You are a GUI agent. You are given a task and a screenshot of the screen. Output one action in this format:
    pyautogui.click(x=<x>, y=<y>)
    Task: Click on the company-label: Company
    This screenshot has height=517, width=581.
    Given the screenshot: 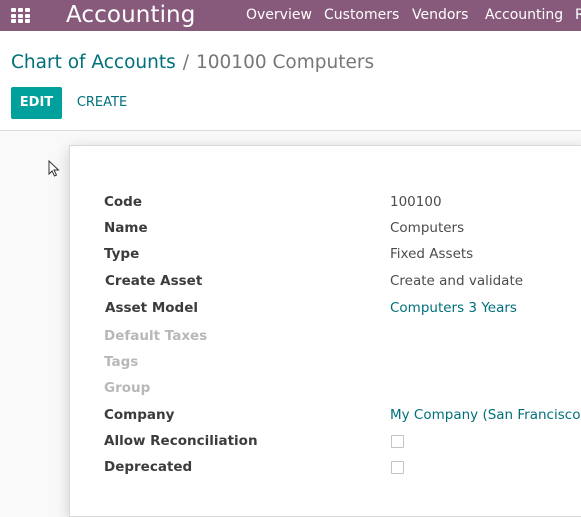 What is the action you would take?
    pyautogui.click(x=139, y=415)
    